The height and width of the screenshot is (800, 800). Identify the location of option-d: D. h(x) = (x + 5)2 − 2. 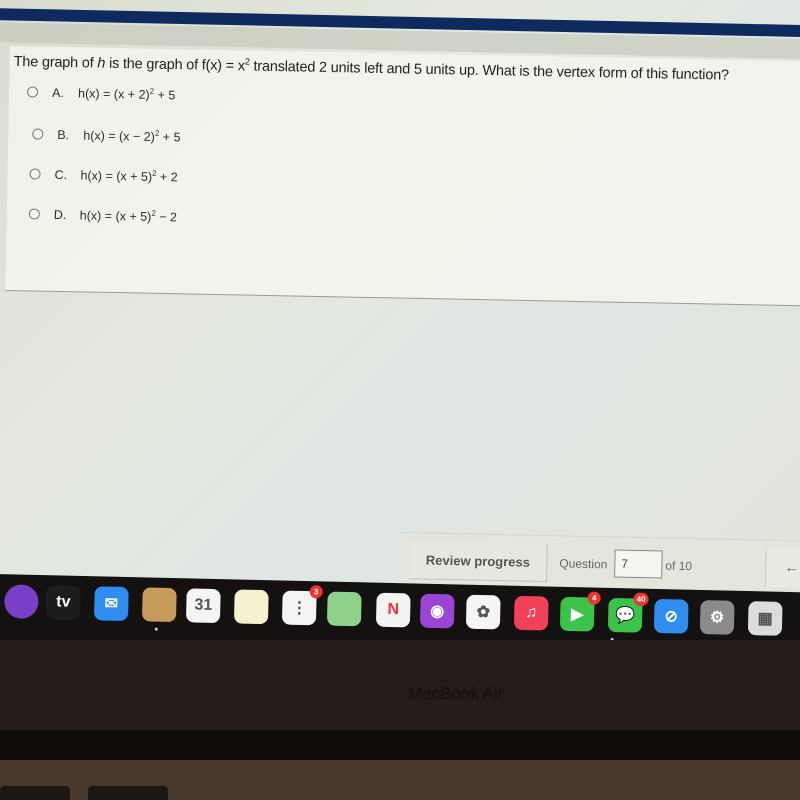
(103, 215).